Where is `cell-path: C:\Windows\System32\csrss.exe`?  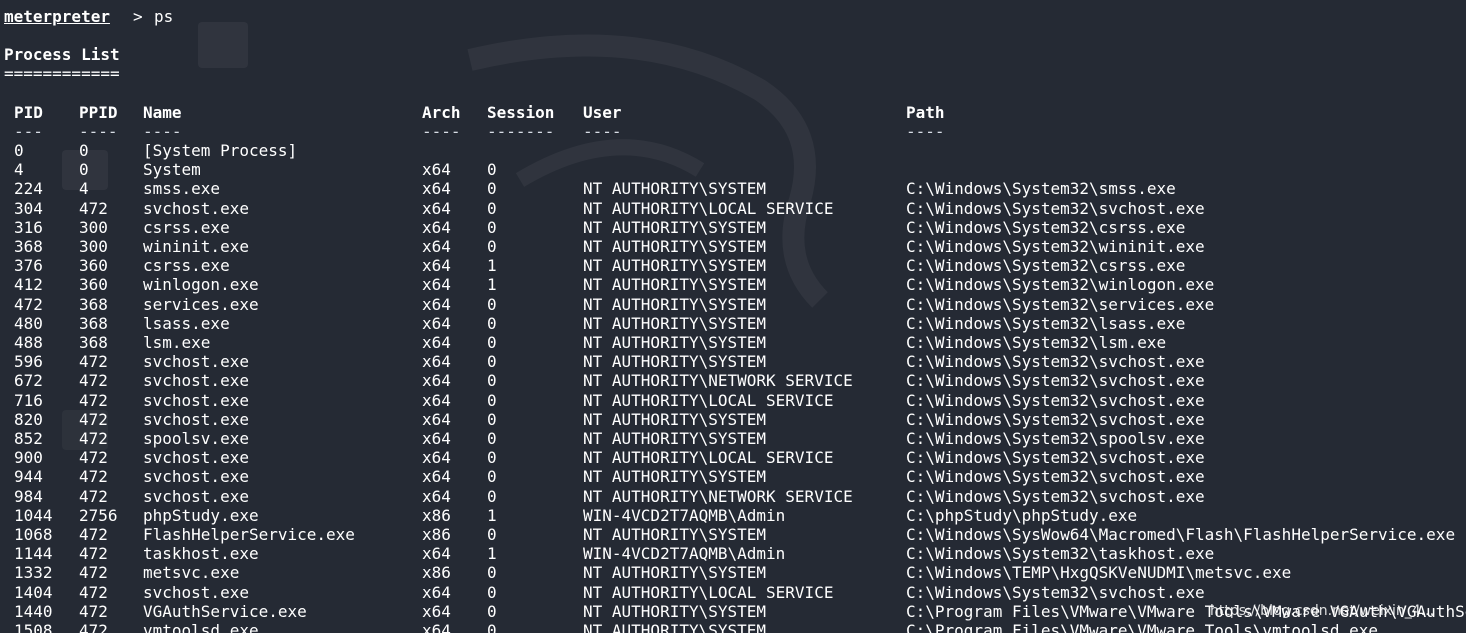
cell-path: C:\Windows\System32\csrss.exe is located at coordinates (1046, 227).